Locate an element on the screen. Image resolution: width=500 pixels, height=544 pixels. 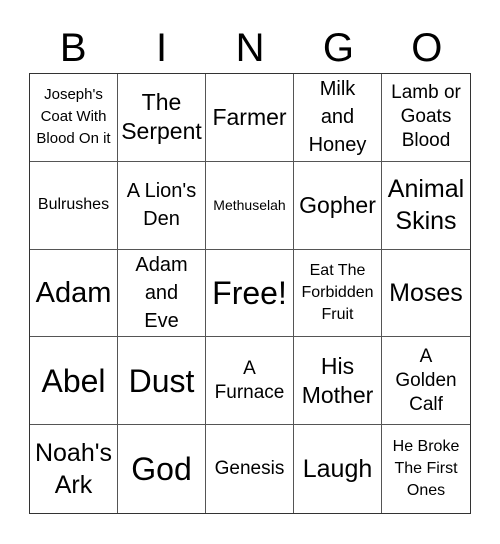
bingo-cell: He Broke The First Ones is located at coordinates (426, 469).